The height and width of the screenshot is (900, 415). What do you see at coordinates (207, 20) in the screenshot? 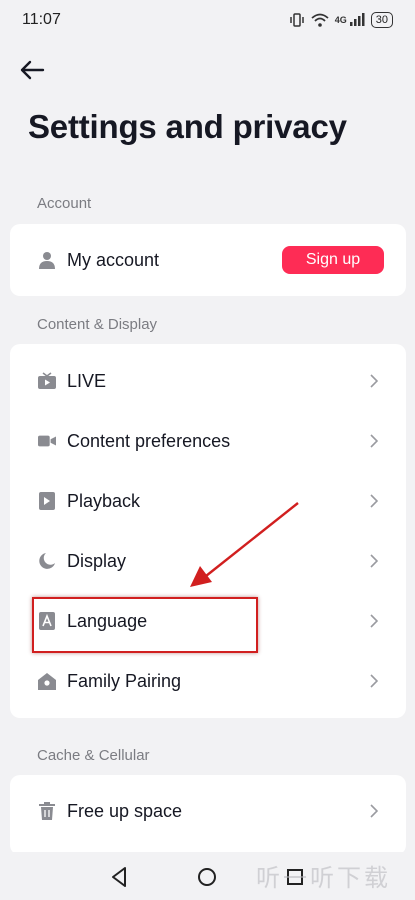
I see `status-bar: 11:07 4G 30` at bounding box center [207, 20].